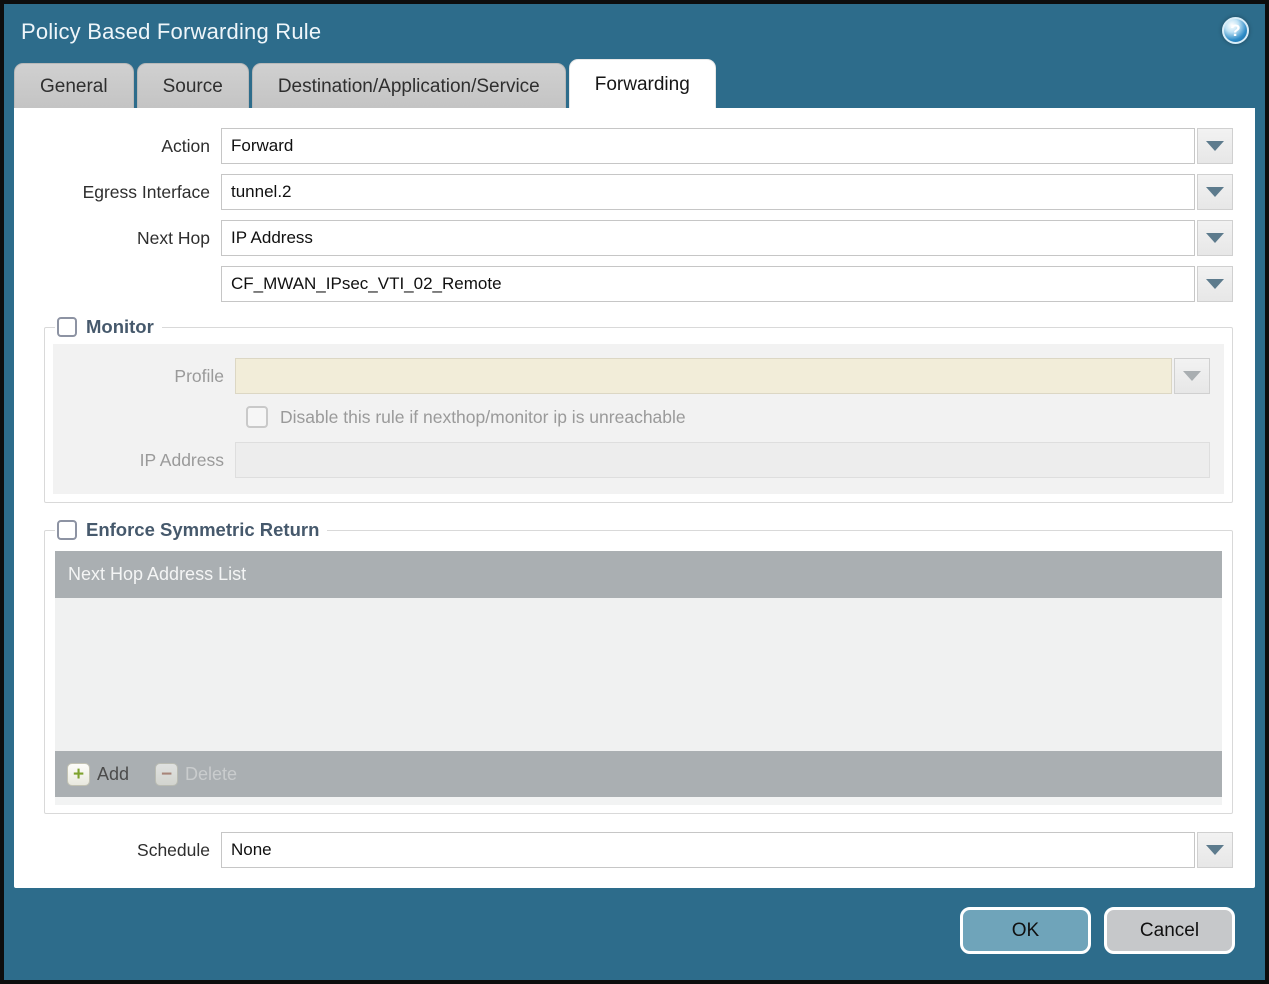 This screenshot has height=984, width=1269. I want to click on next-hop-address-dropdown-button, so click(1215, 284).